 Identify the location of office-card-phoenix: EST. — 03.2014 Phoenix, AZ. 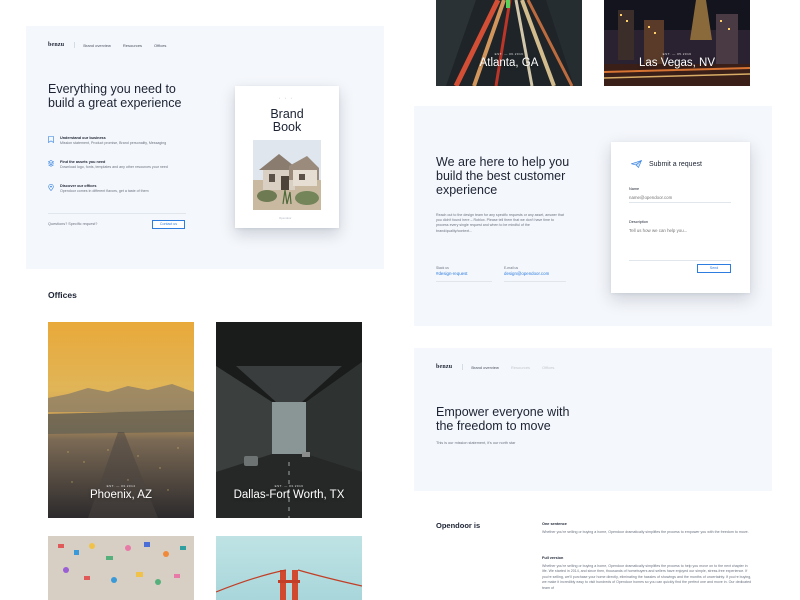
(121, 420).